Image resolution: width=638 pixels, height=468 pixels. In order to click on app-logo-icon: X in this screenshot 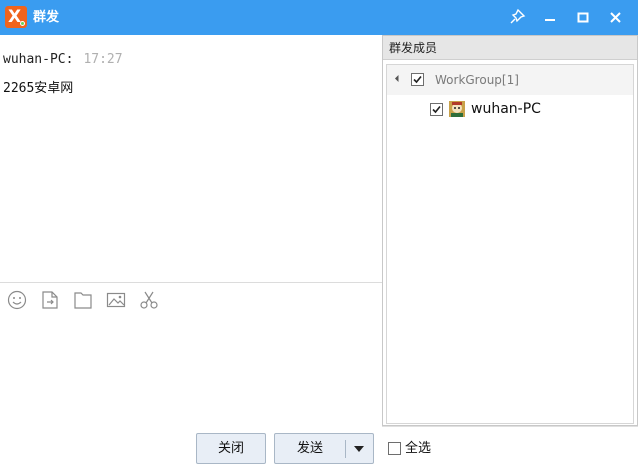, I will do `click(16, 17)`.